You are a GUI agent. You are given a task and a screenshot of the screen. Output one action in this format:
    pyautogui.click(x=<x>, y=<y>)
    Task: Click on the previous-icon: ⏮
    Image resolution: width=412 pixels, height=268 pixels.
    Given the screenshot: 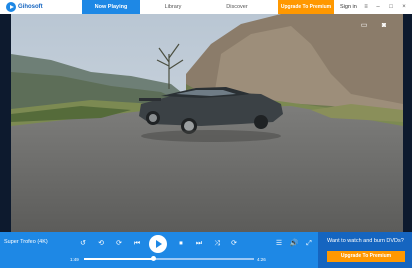 What is the action you would take?
    pyautogui.click(x=137, y=244)
    